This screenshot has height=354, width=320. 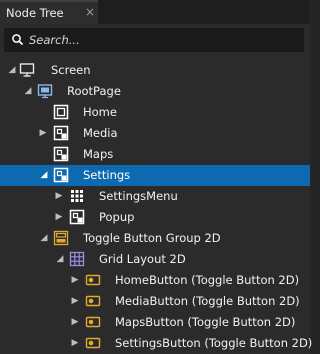 I want to click on tree-label: Media, so click(x=100, y=133).